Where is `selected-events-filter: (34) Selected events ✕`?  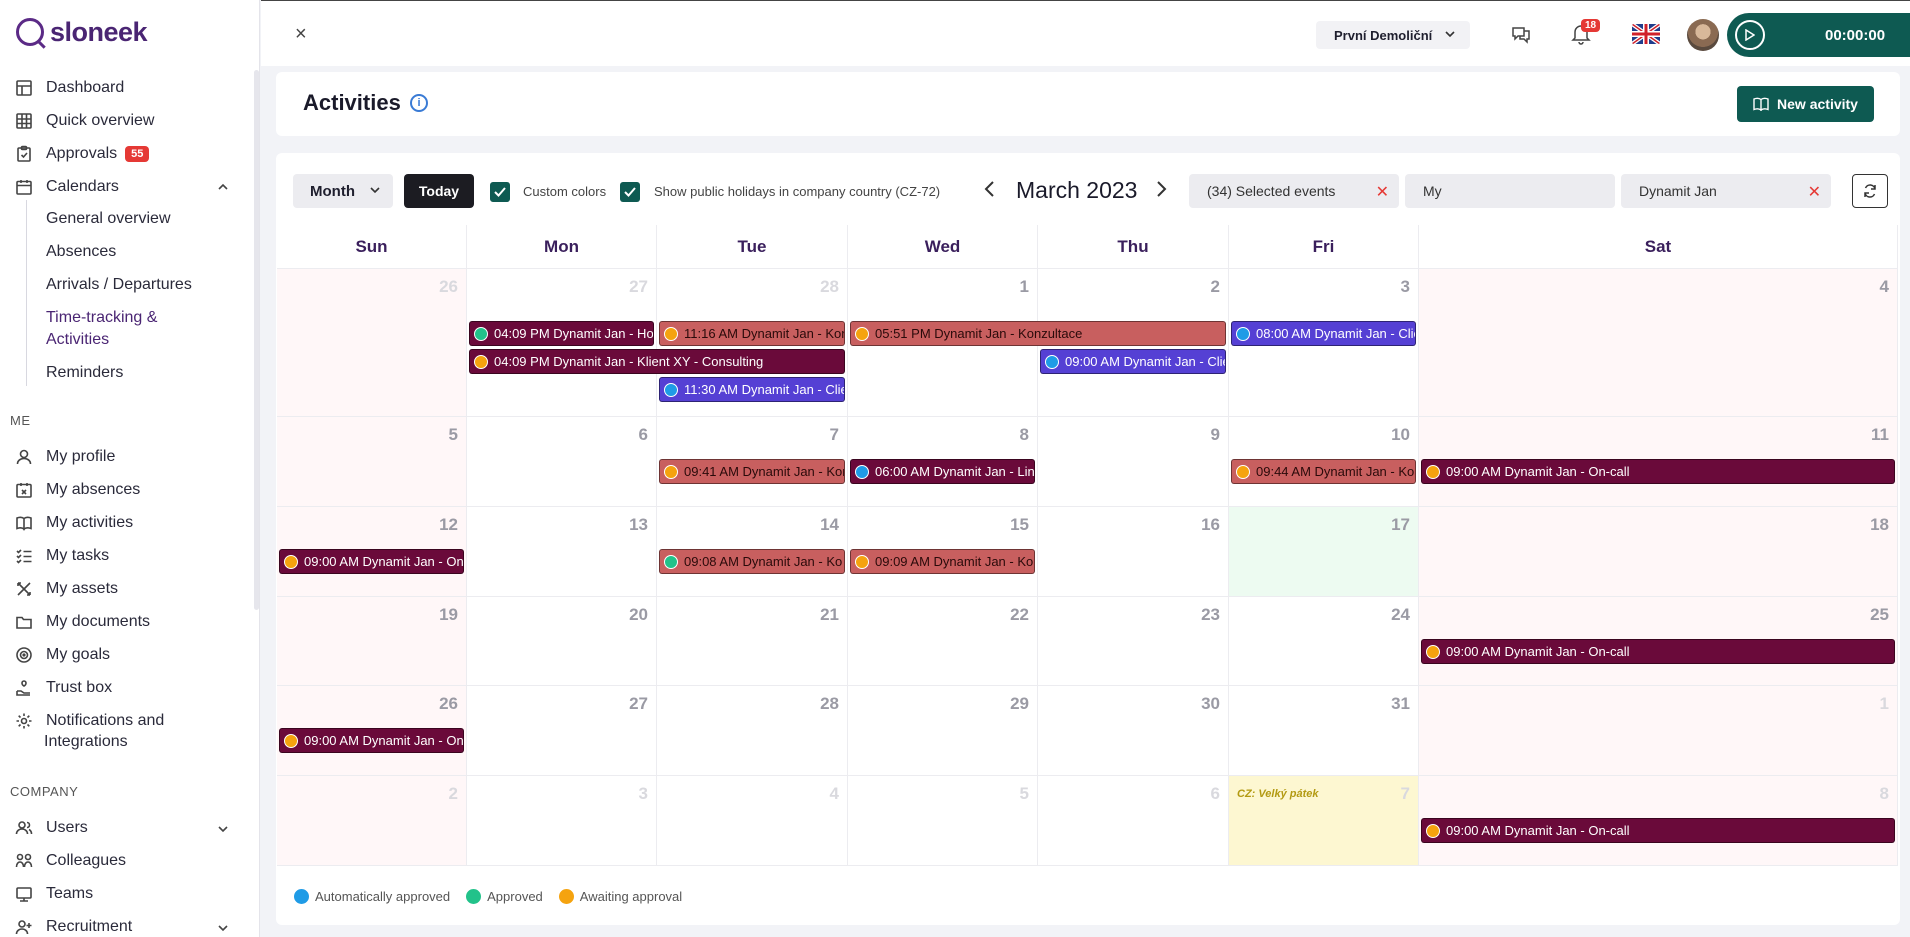
selected-events-filter: (34) Selected events ✕ is located at coordinates (1294, 191).